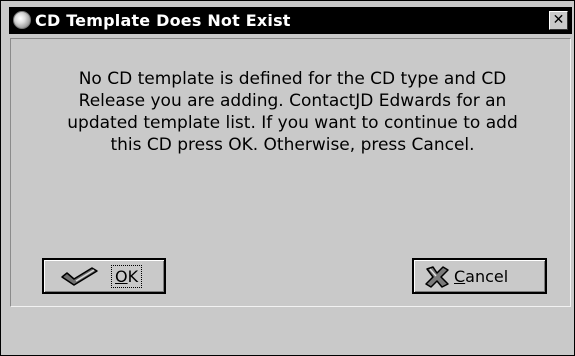 The image size is (575, 356). I want to click on cancel-label-rest: ancel, so click(487, 276).